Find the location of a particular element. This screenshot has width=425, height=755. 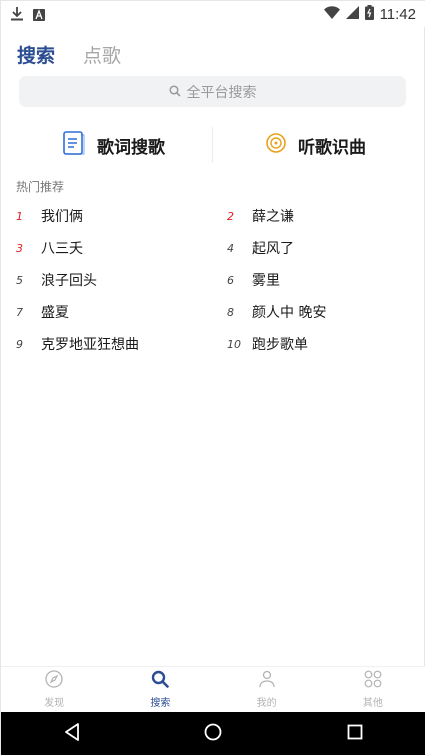

back-triangle-icon is located at coordinates (72, 734).